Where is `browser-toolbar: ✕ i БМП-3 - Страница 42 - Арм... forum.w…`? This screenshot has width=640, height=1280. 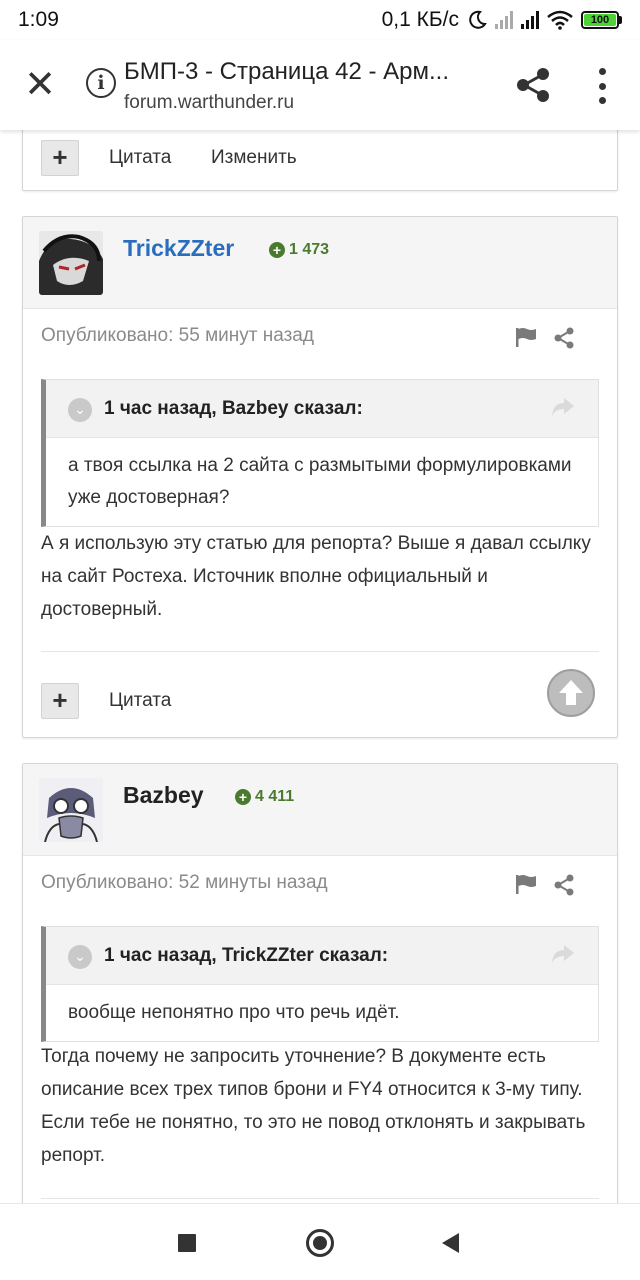 browser-toolbar: ✕ i БМП-3 - Страница 42 - Арм... forum.w… is located at coordinates (320, 85).